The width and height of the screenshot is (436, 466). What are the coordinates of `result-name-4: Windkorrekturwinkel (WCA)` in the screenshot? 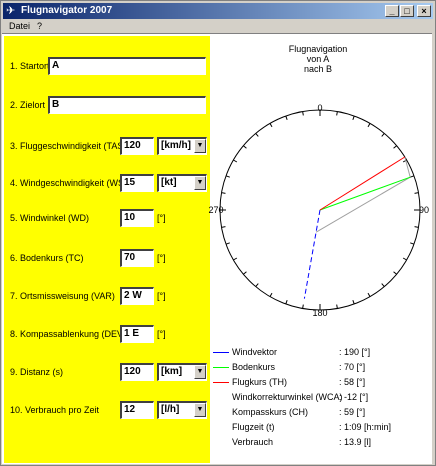 It's located at (287, 397).